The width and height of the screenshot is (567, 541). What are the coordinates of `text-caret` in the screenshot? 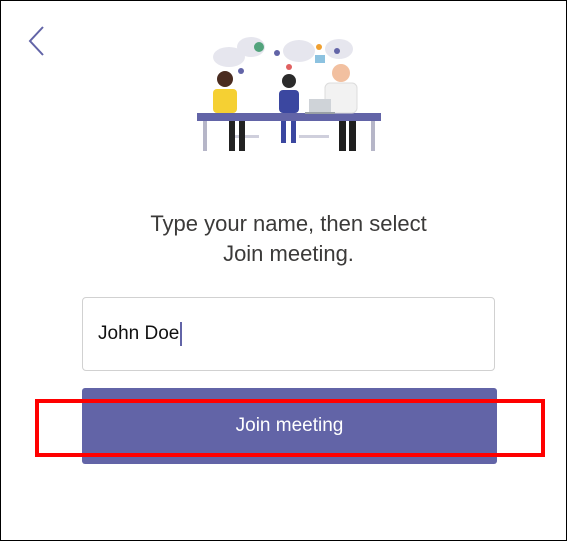 It's located at (181, 334).